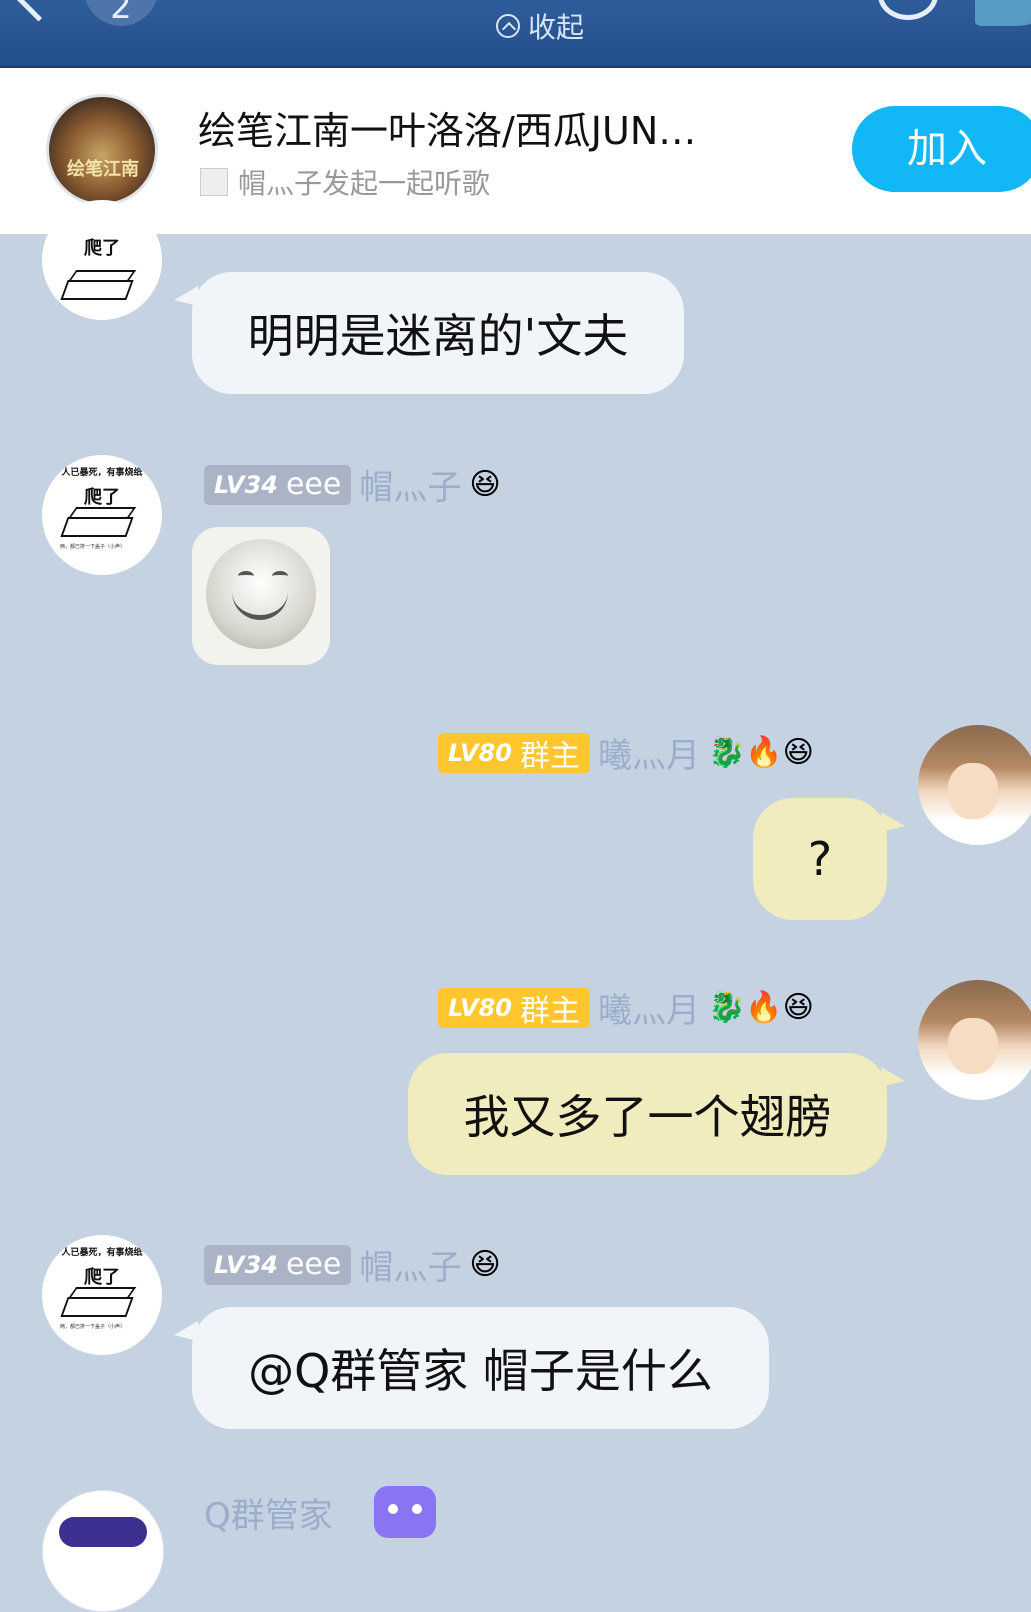 The height and width of the screenshot is (1612, 1031). Describe the element at coordinates (364, 183) in the screenshot. I see `listen-subtitle: 帽灬子发起一起听歌` at that location.